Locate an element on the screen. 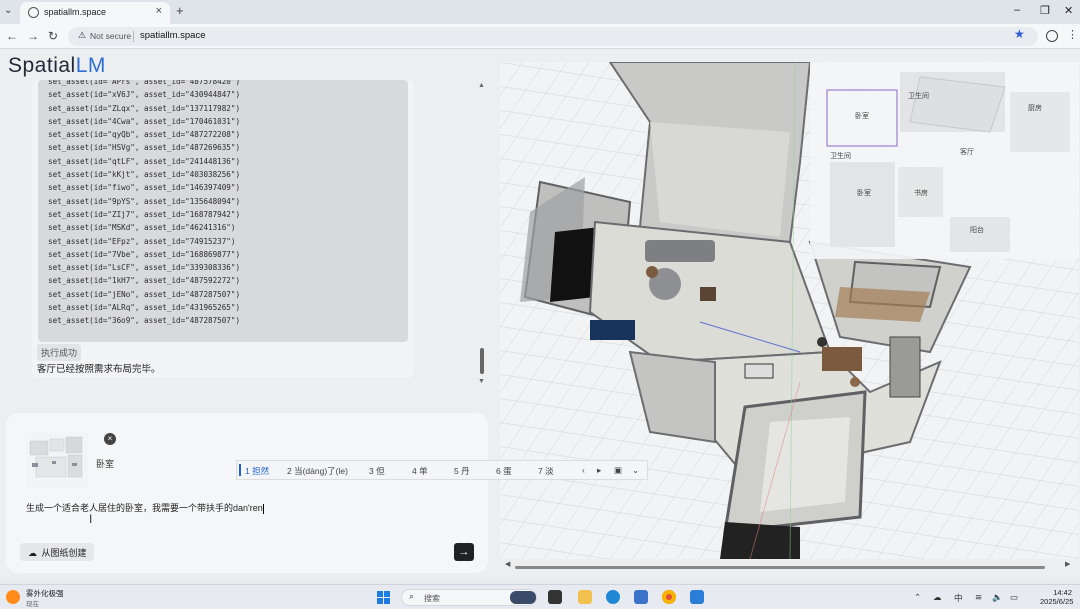 The image size is (1080, 609). plan-label-study: 书房 is located at coordinates (921, 192).